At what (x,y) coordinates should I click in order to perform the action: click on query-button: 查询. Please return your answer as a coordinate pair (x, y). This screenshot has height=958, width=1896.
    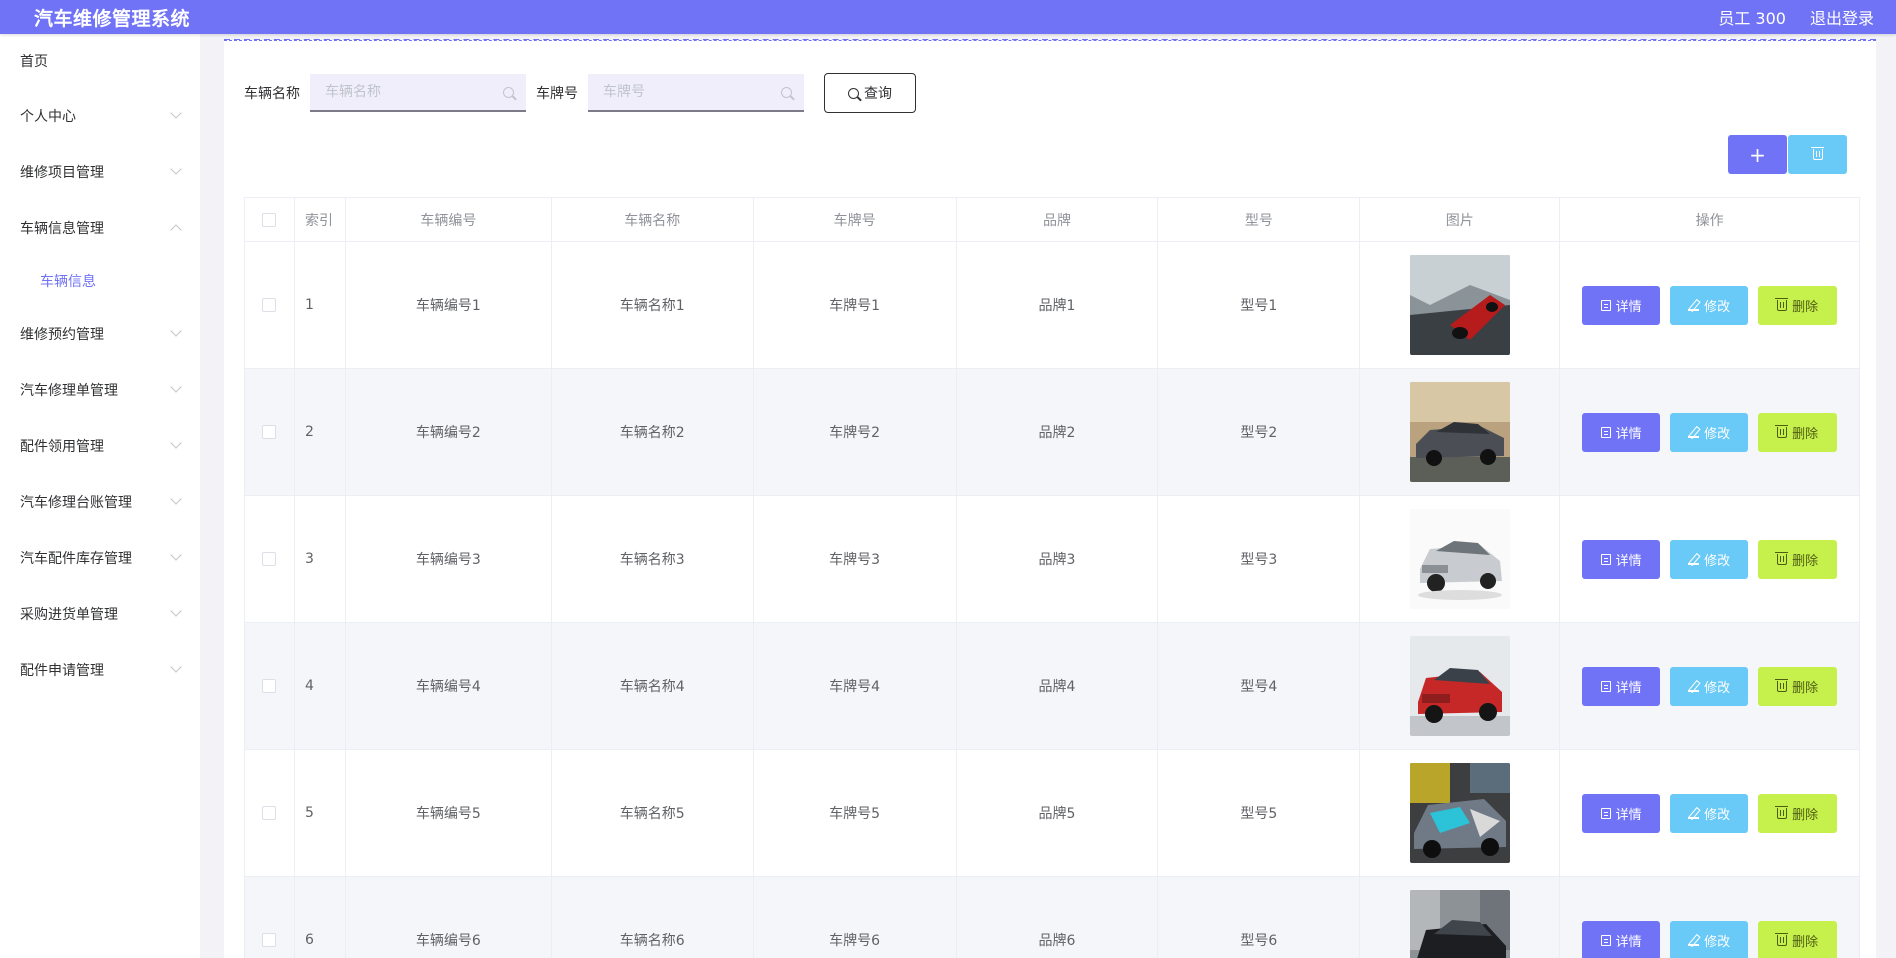
    Looking at the image, I should click on (870, 93).